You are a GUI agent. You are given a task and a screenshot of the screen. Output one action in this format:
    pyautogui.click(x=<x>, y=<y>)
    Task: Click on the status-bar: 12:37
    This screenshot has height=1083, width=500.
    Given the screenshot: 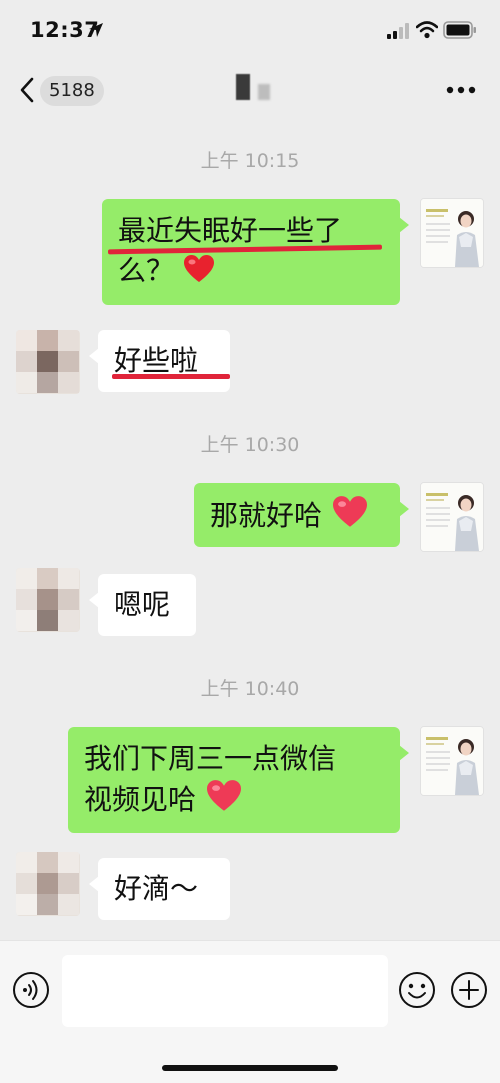 What is the action you would take?
    pyautogui.click(x=250, y=31)
    